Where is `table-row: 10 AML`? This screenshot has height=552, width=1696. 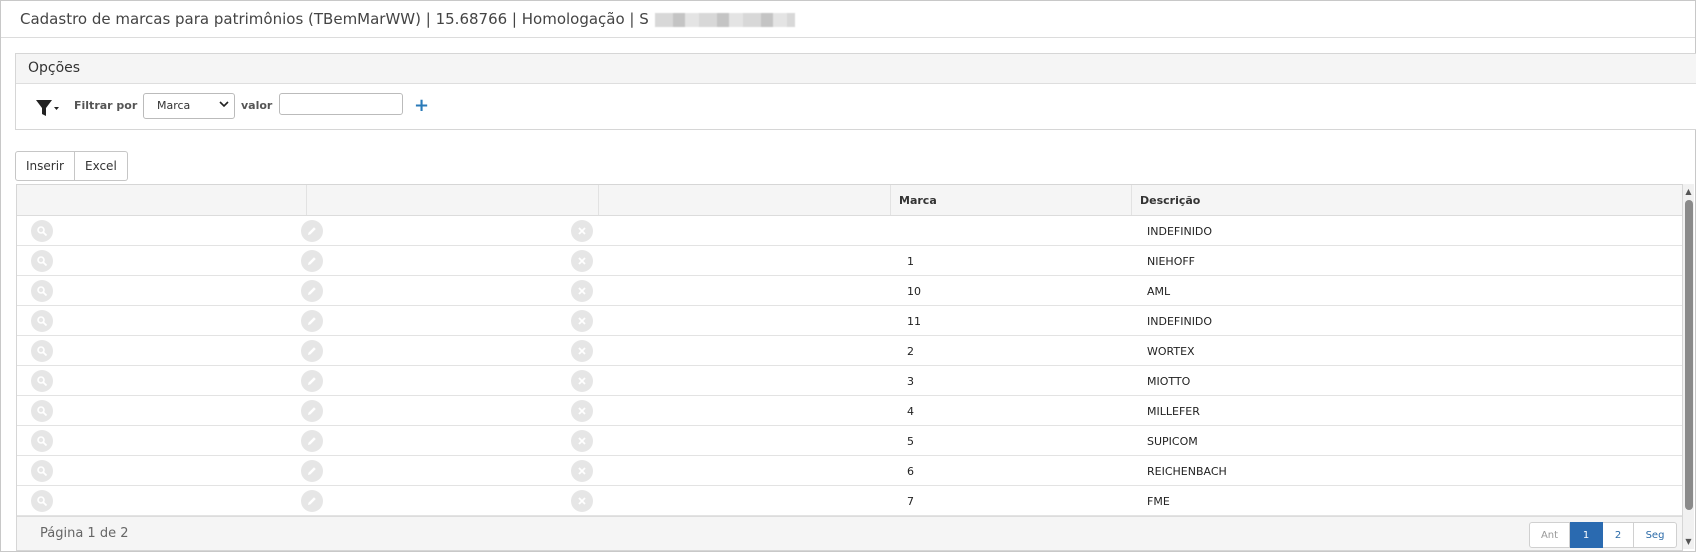 table-row: 10 AML is located at coordinates (849, 291).